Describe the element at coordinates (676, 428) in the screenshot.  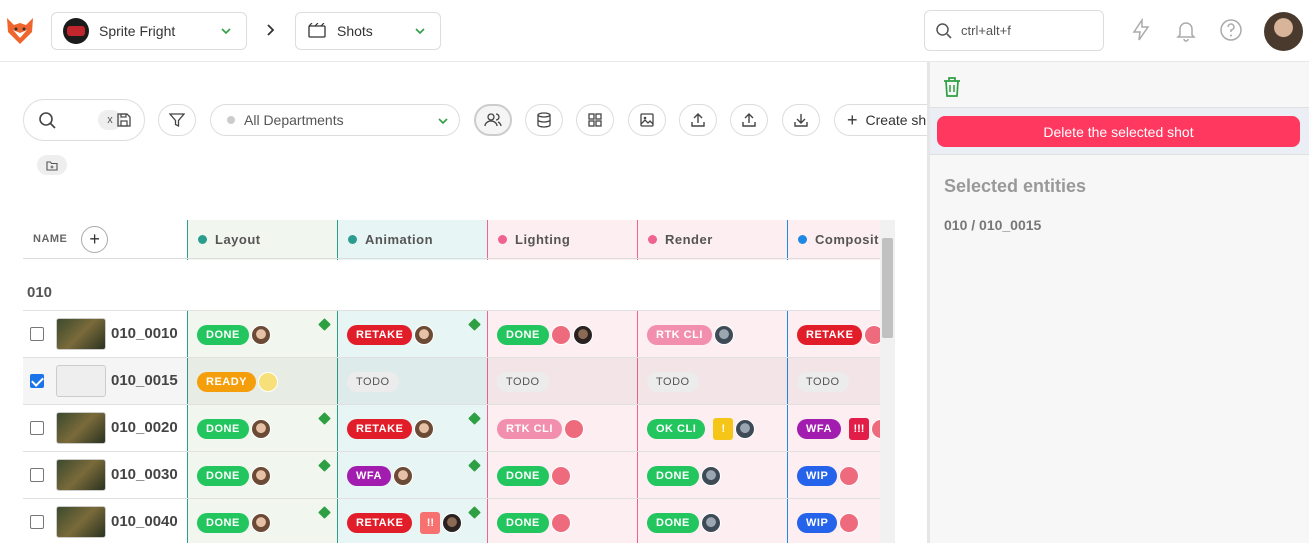
I see `status-badge: OK CLI` at that location.